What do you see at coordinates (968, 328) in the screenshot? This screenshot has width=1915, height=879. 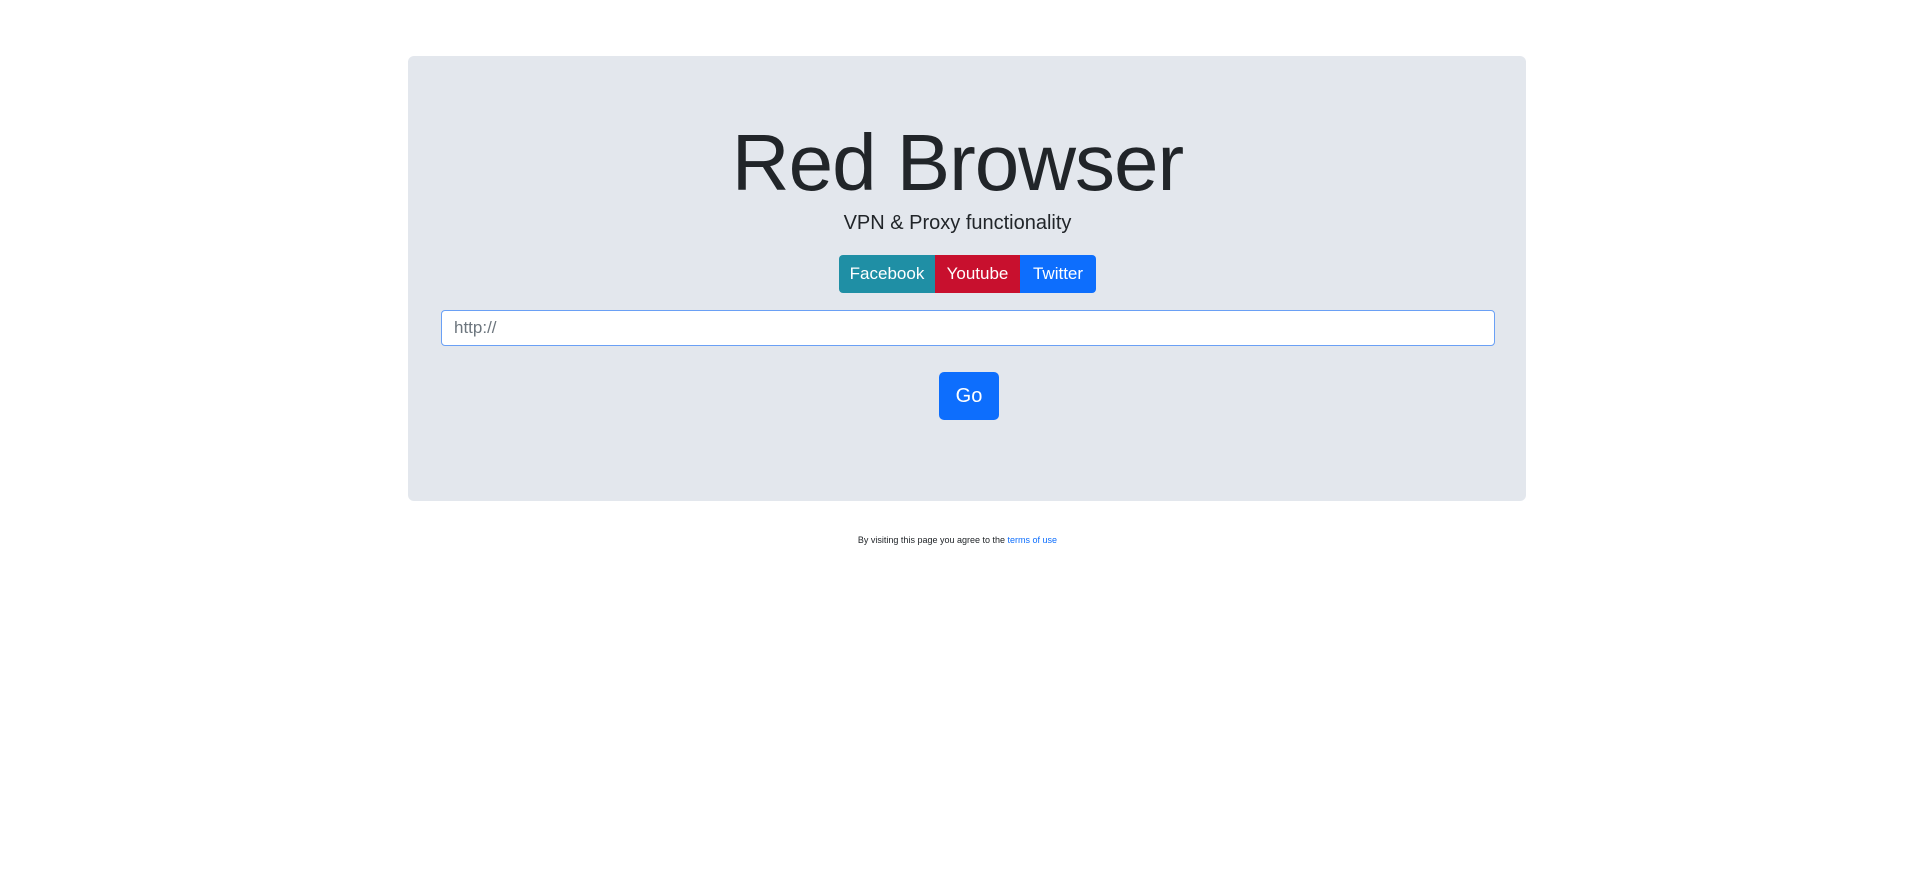 I see `url-input` at bounding box center [968, 328].